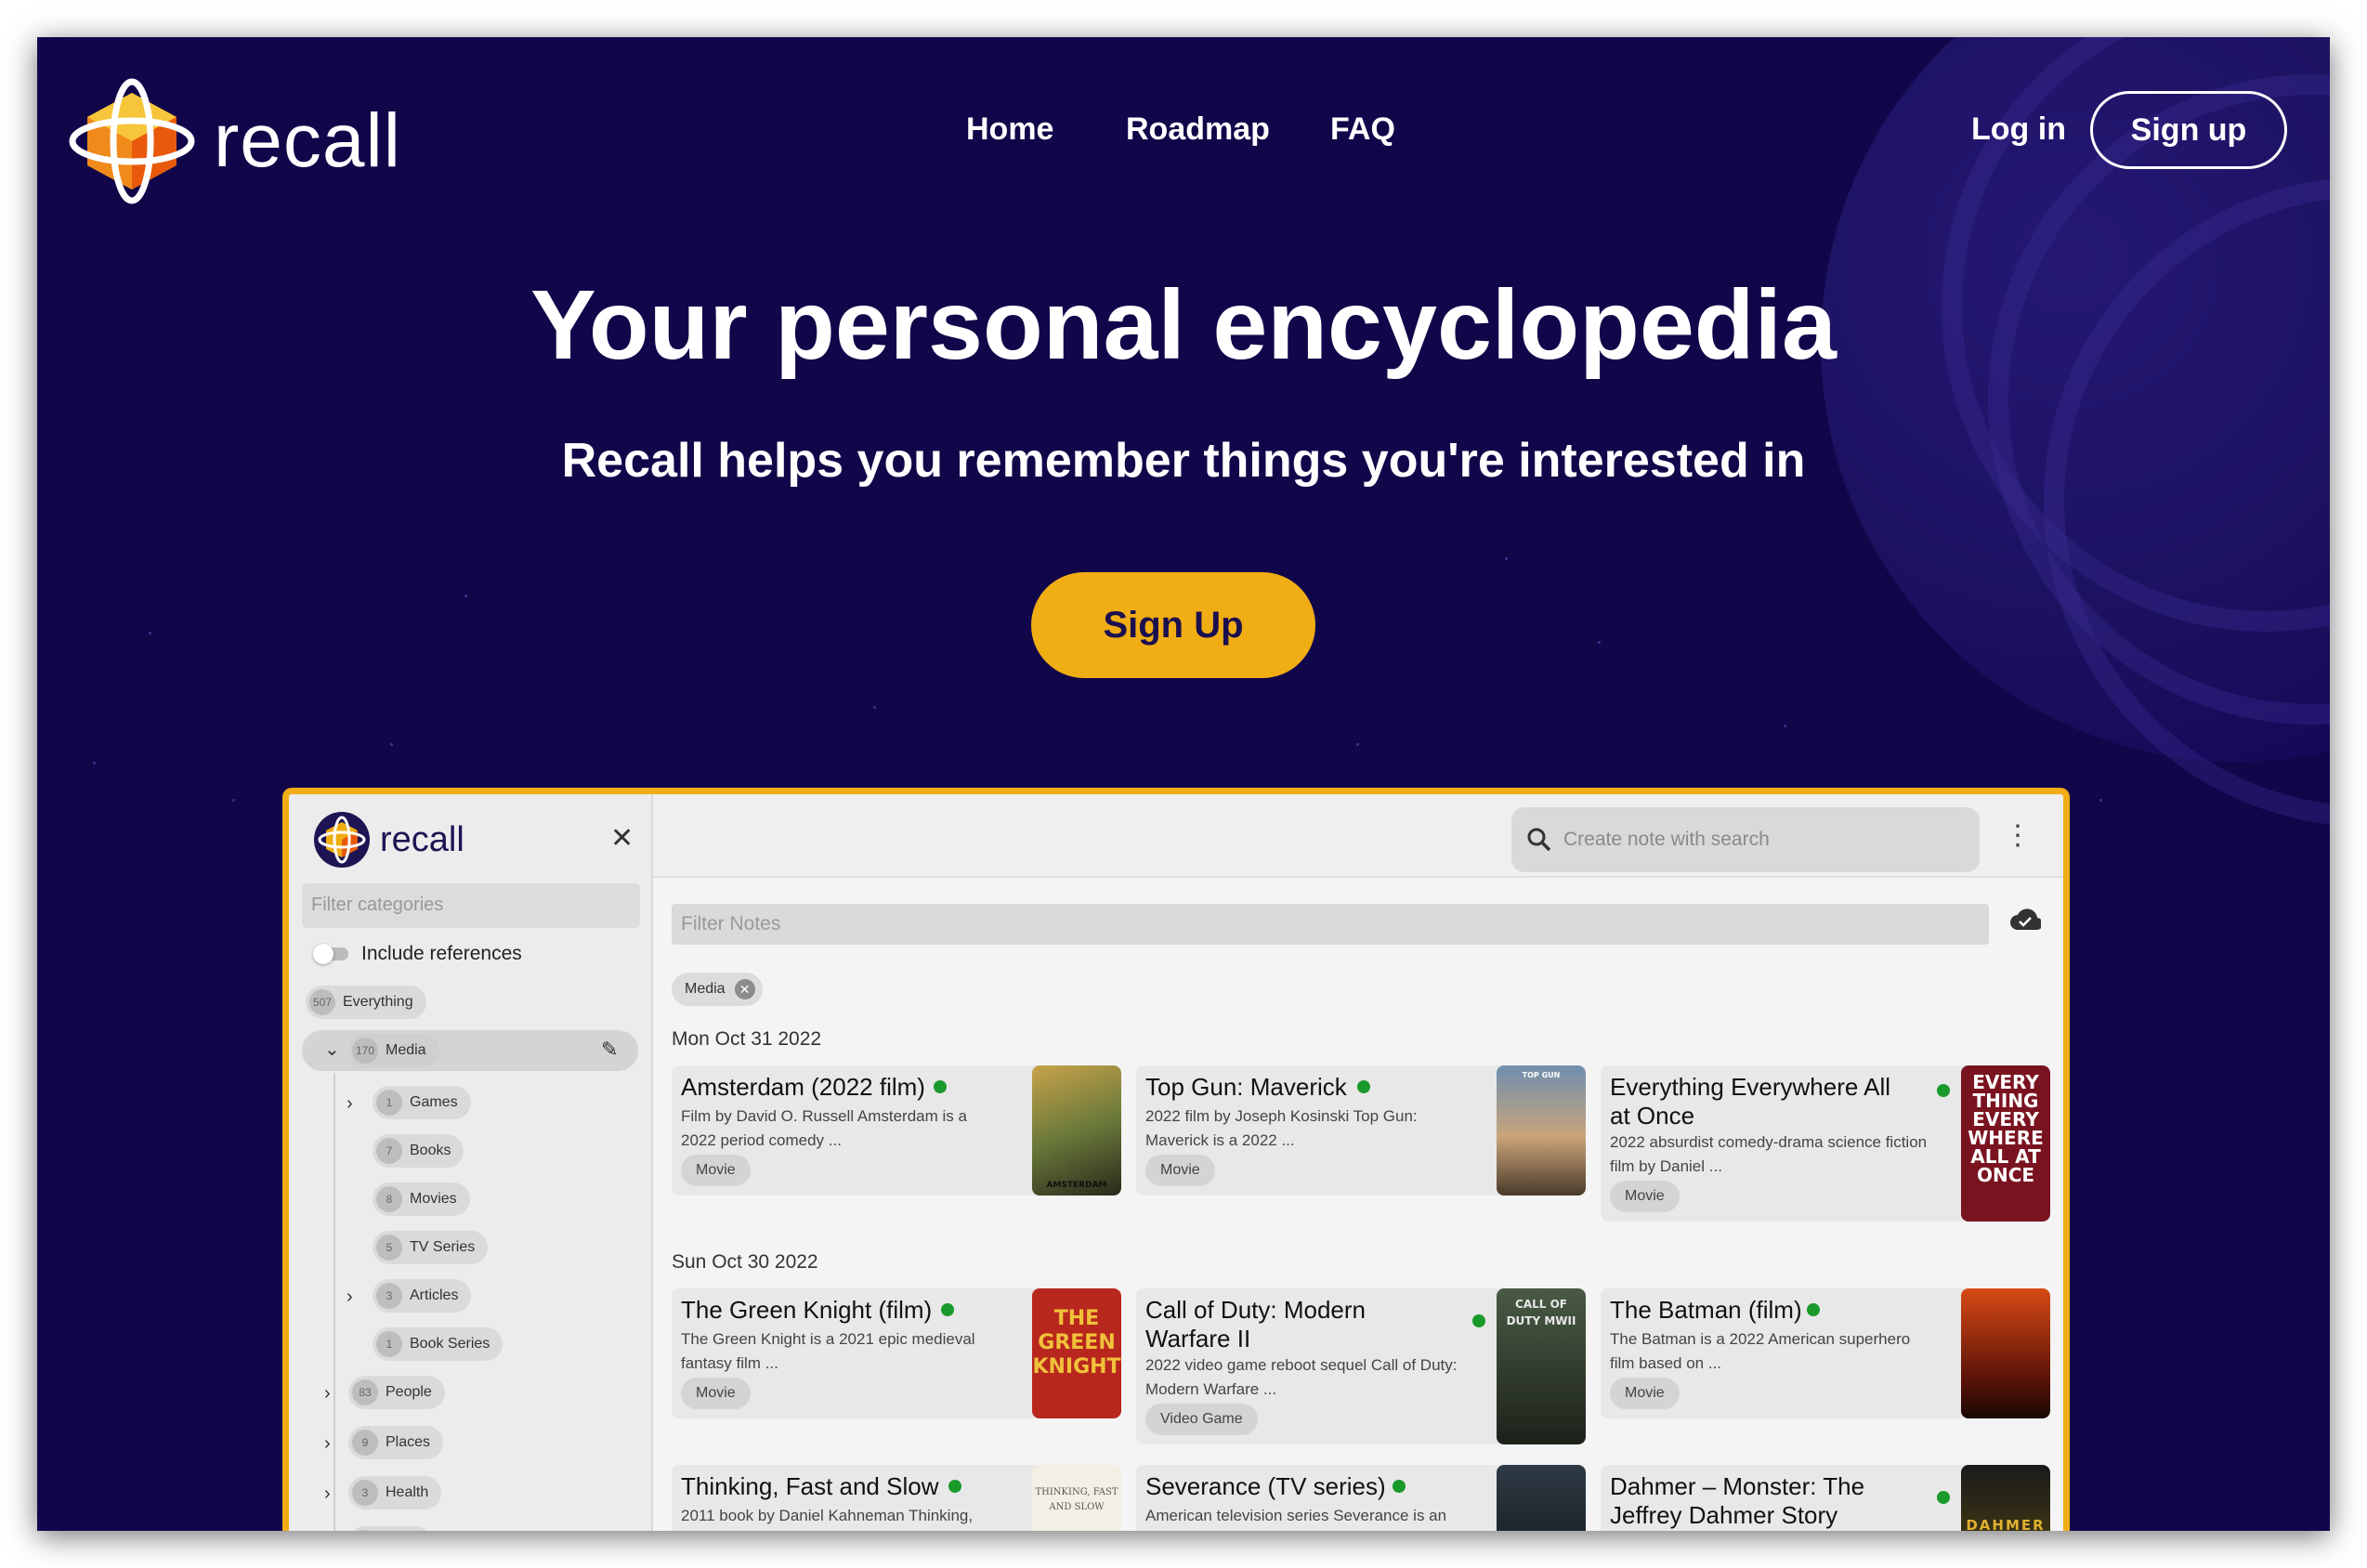  What do you see at coordinates (418, 1151) in the screenshot?
I see `category-books: 7 Books` at bounding box center [418, 1151].